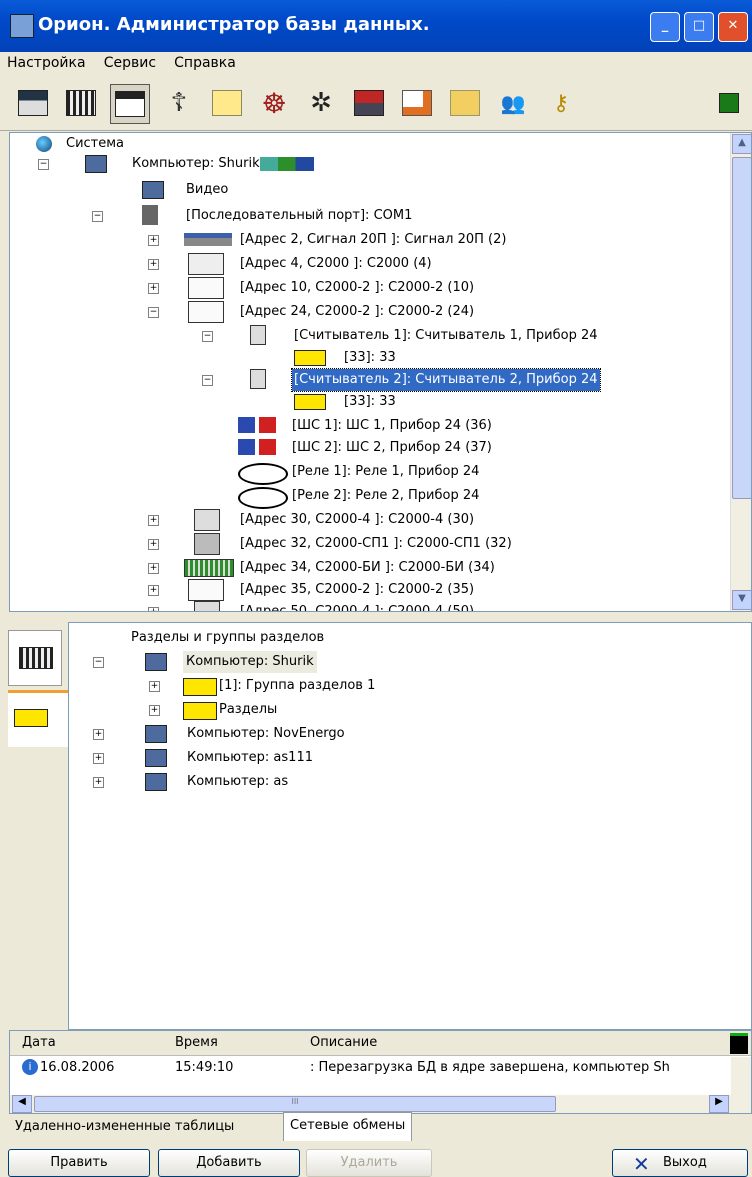 Image resolution: width=752 pixels, height=1177 pixels. What do you see at coordinates (741, 328) in the screenshot?
I see `scroll-thumb` at bounding box center [741, 328].